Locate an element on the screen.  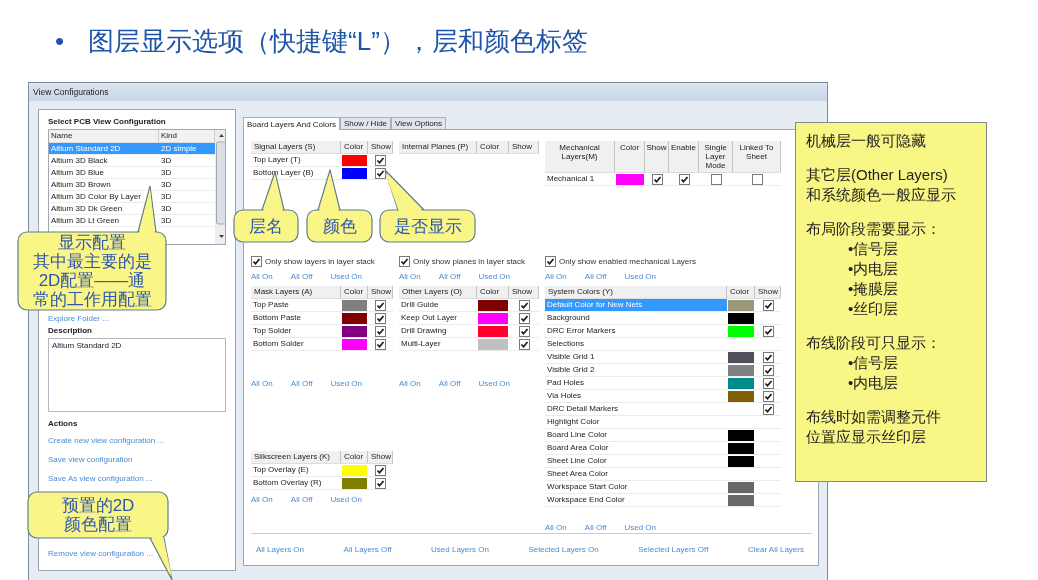
list-item: Sheet Line Color is located at coordinates (636, 461).